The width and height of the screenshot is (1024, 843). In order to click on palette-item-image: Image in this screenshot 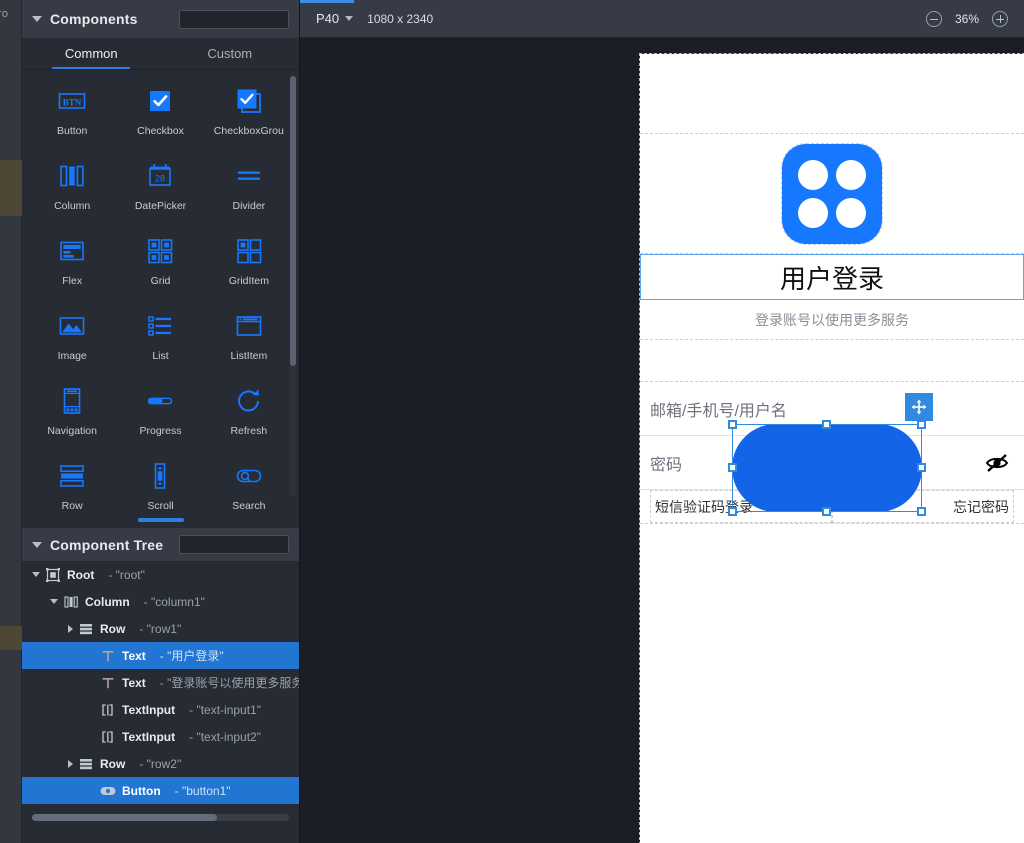, I will do `click(72, 332)`.